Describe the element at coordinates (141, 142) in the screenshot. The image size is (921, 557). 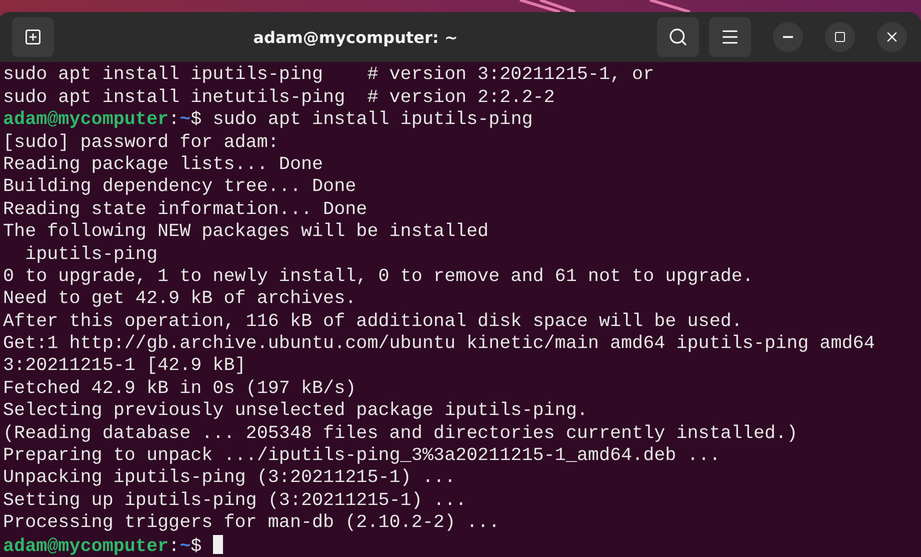
I see `output-line: [sudo] password for adam:` at that location.